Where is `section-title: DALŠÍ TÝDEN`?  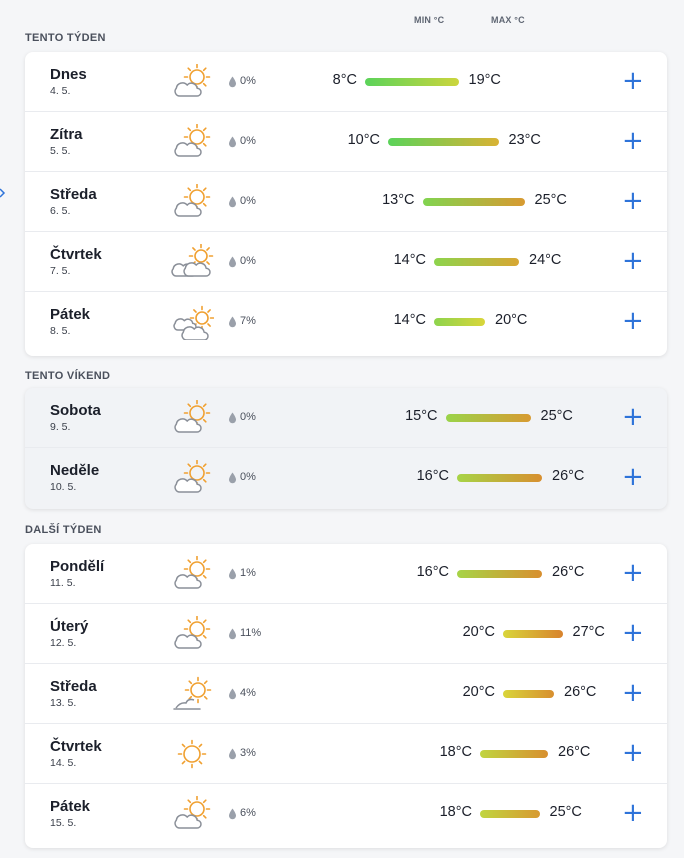 section-title: DALŠÍ TÝDEN is located at coordinates (63, 530).